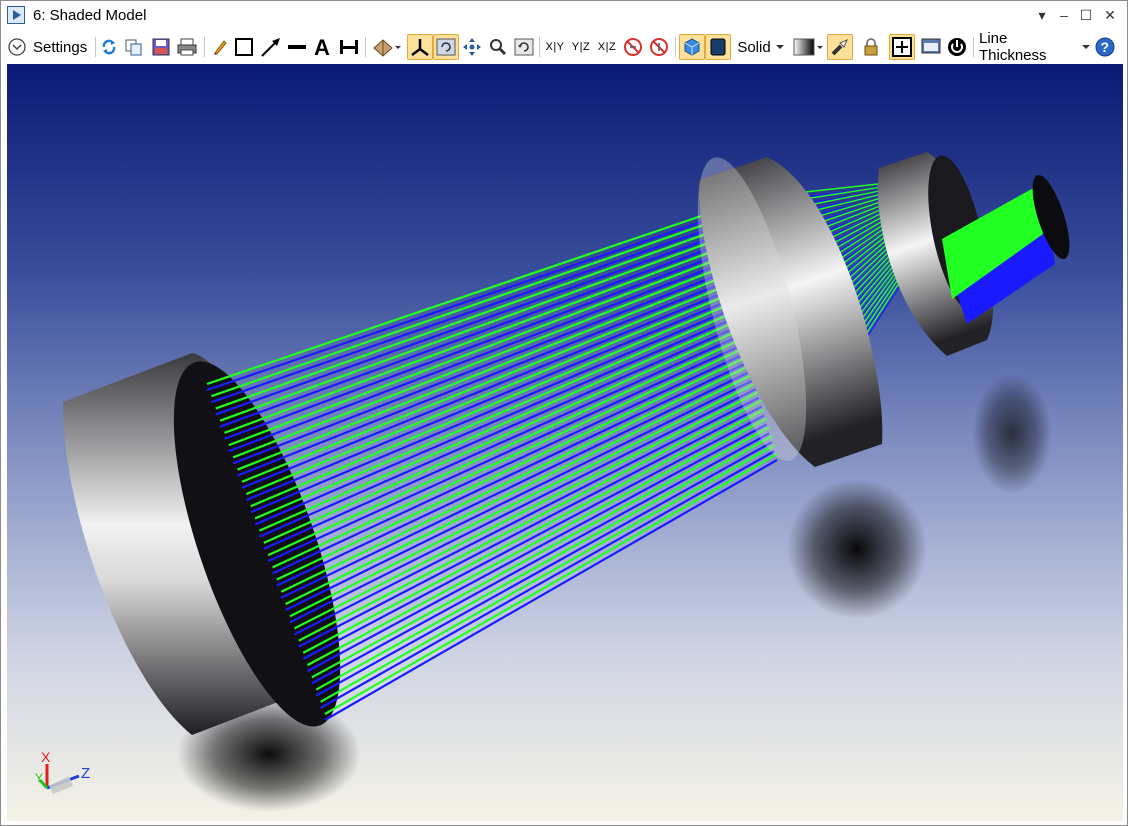  I want to click on line-thickness-dropdown: Line Thickness, so click(1035, 47).